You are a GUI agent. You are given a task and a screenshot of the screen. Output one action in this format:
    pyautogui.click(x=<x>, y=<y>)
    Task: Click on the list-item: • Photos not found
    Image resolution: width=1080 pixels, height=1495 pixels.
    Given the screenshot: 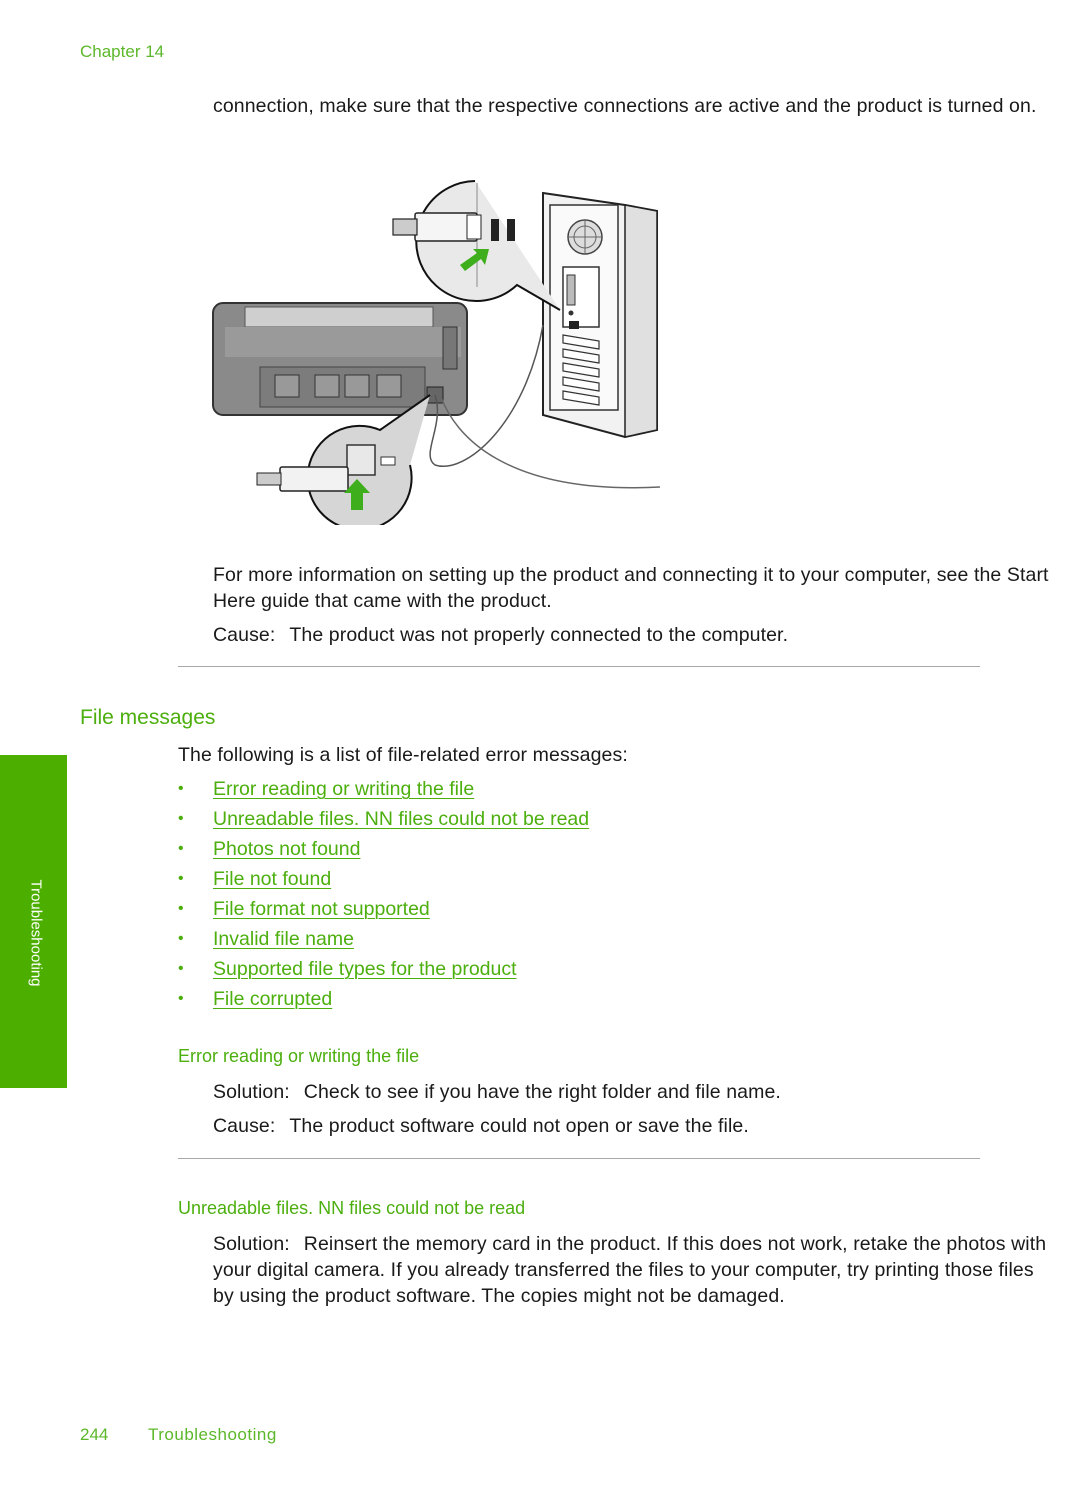 What is the action you would take?
    pyautogui.click(x=383, y=851)
    